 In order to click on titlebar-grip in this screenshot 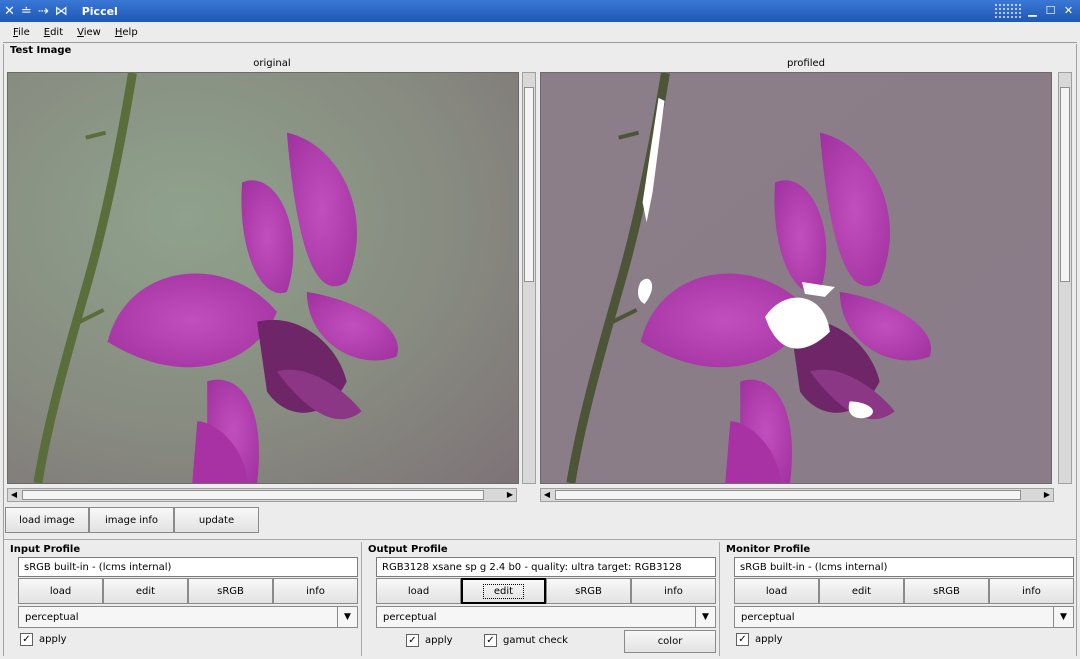, I will do `click(1008, 10)`.